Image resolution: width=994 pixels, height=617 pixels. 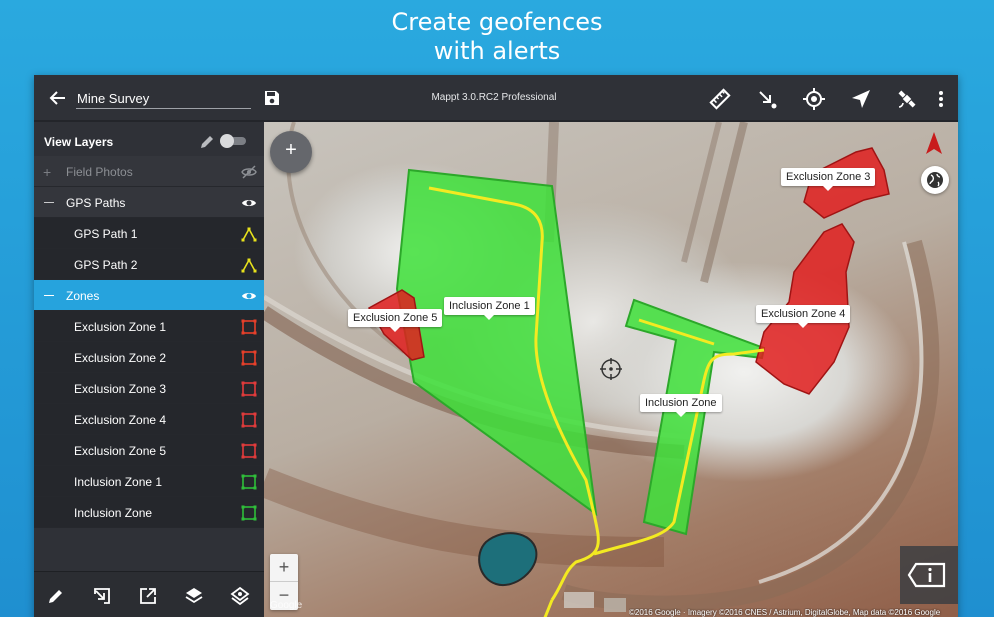 I want to click on layer-item-exclusion-zone-4: Exclusion Zone 4, so click(x=149, y=419).